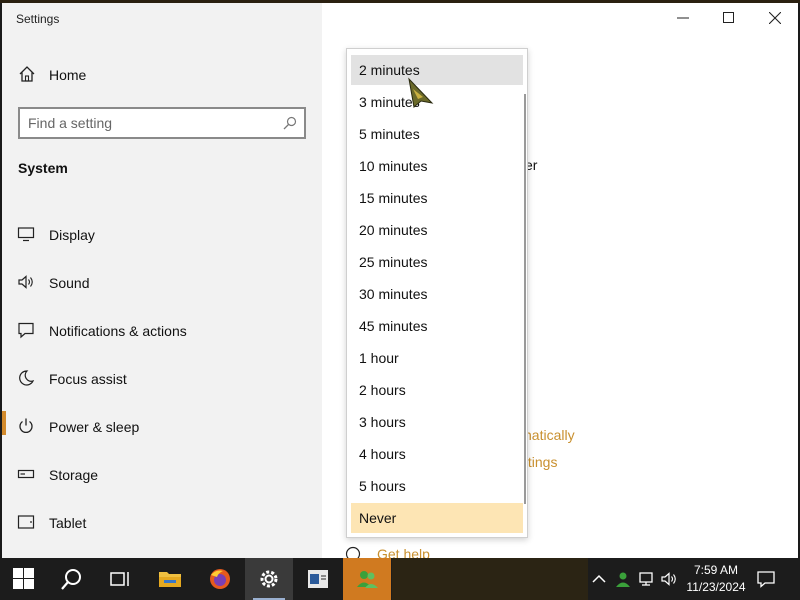 Image resolution: width=800 pixels, height=600 pixels. What do you see at coordinates (437, 70) in the screenshot?
I see `option-2-minutes: 2 minutes` at bounding box center [437, 70].